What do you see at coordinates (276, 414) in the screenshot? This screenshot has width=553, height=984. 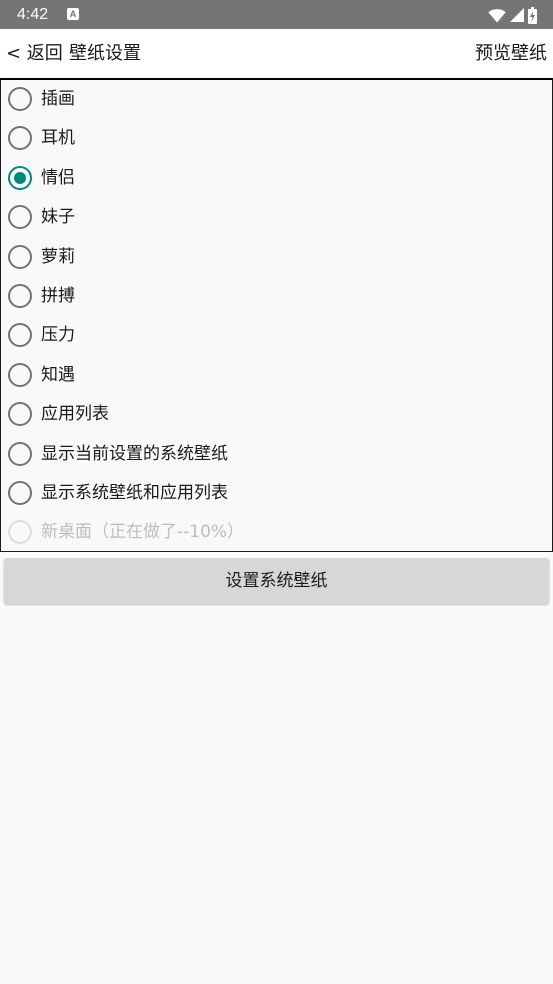 I see `radio-option-app-list: 应用列表` at bounding box center [276, 414].